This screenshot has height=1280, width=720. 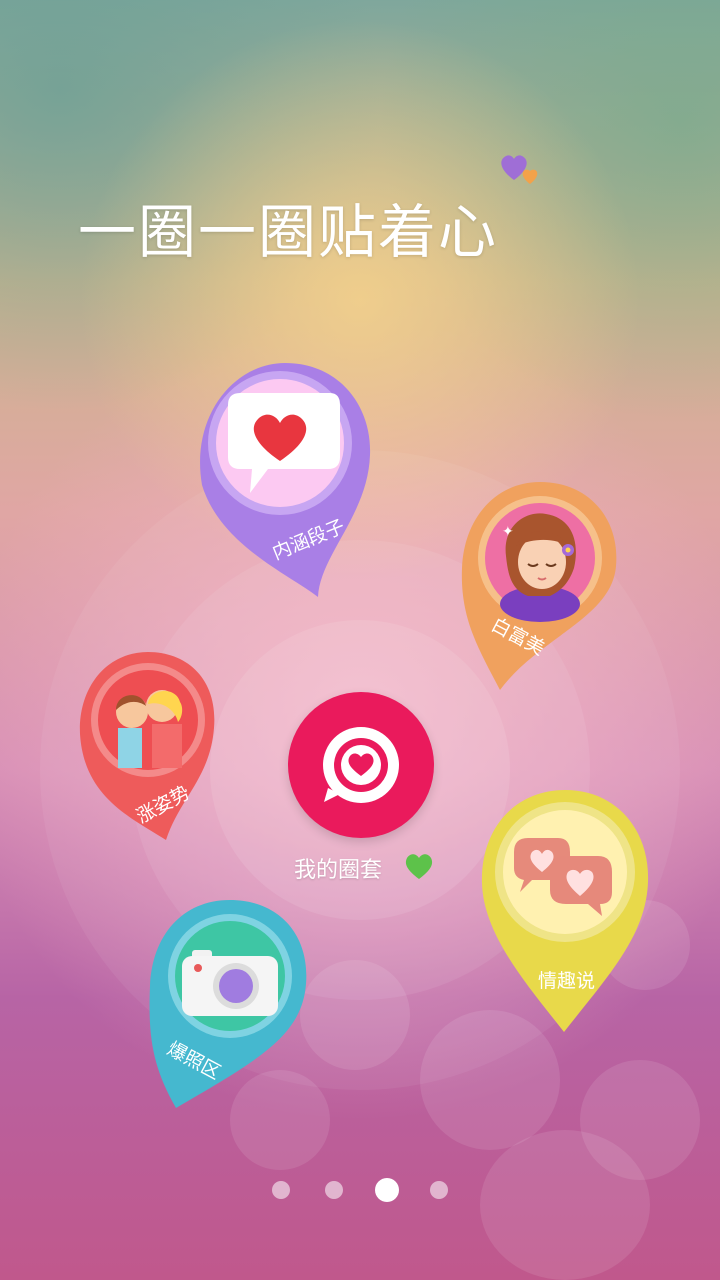 I want to click on pin-zhangzishi: 涨姿势, so click(x=148, y=745).